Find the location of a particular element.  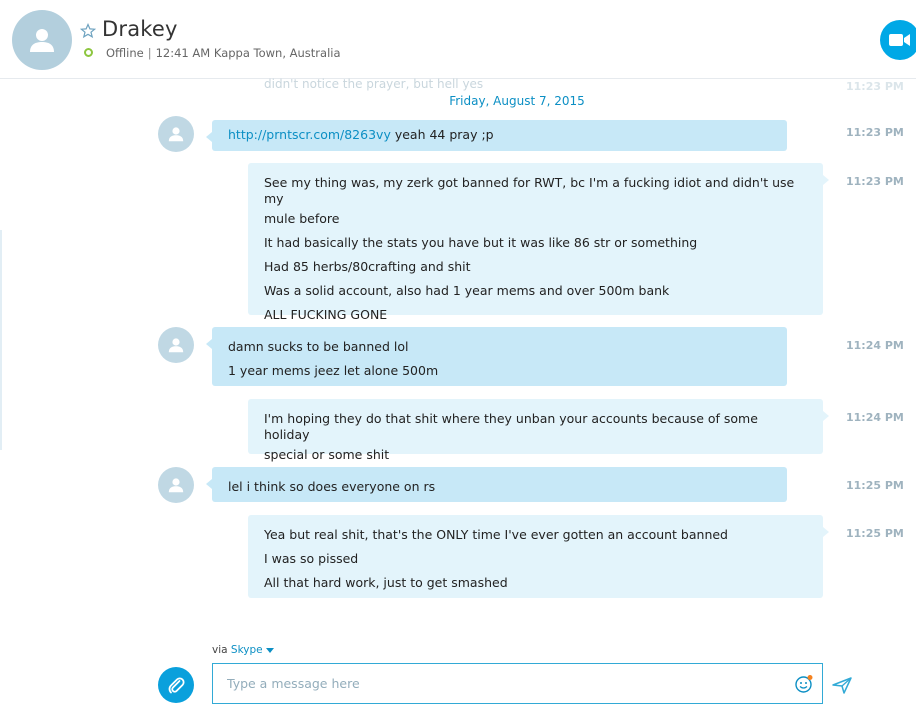

message-text: ALL FUCKING GONE is located at coordinates (326, 314).